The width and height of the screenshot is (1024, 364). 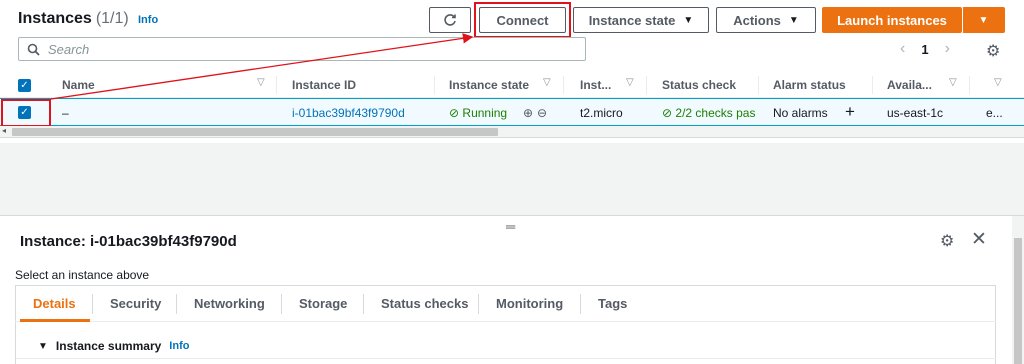 What do you see at coordinates (55, 320) in the screenshot?
I see `active-tab-indicator` at bounding box center [55, 320].